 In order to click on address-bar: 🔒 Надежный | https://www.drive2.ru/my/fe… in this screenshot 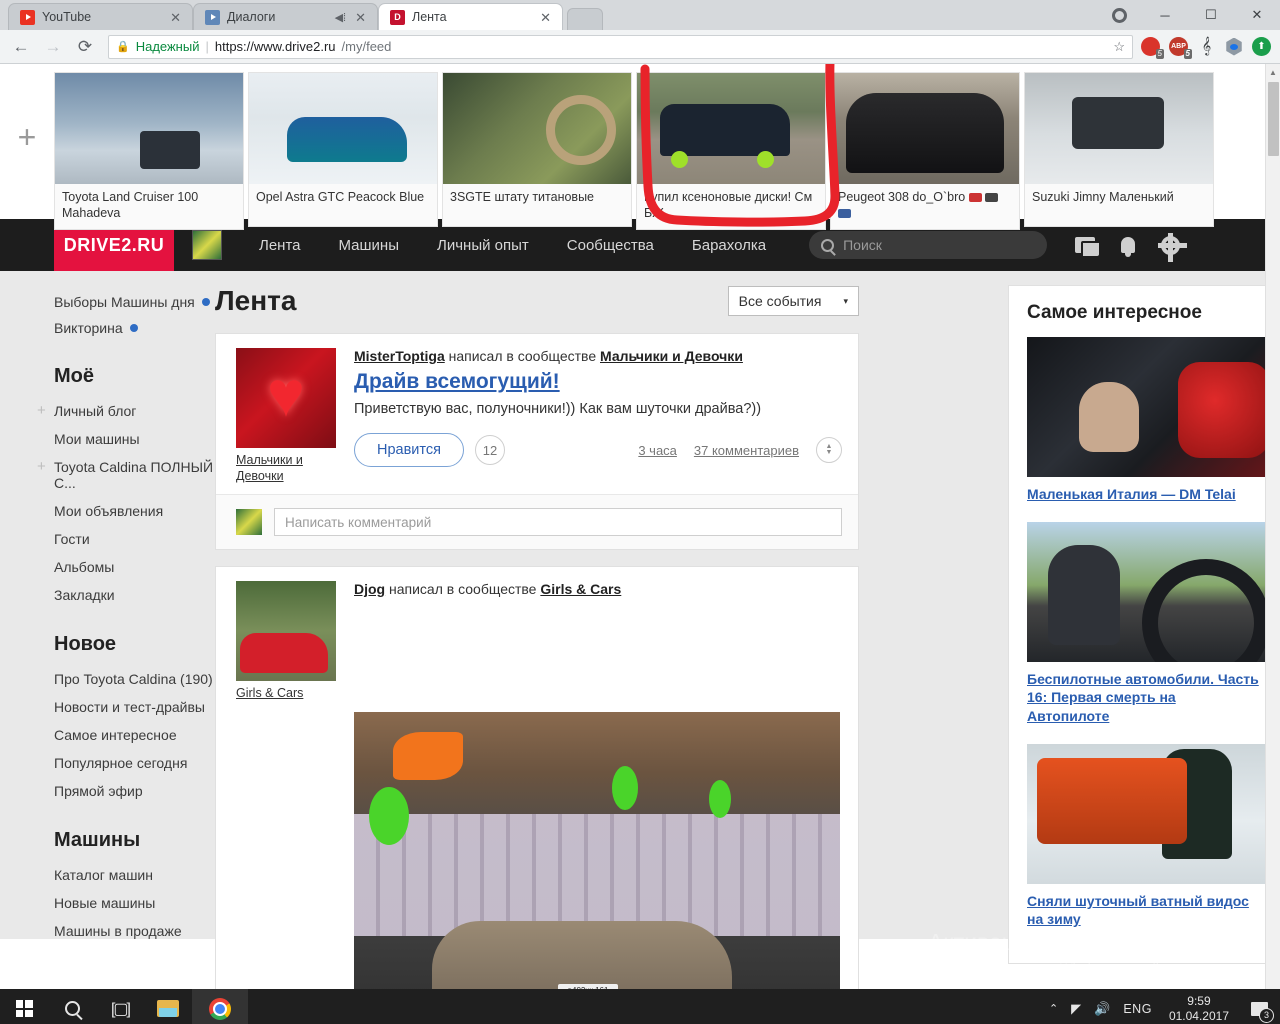, I will do `click(620, 46)`.